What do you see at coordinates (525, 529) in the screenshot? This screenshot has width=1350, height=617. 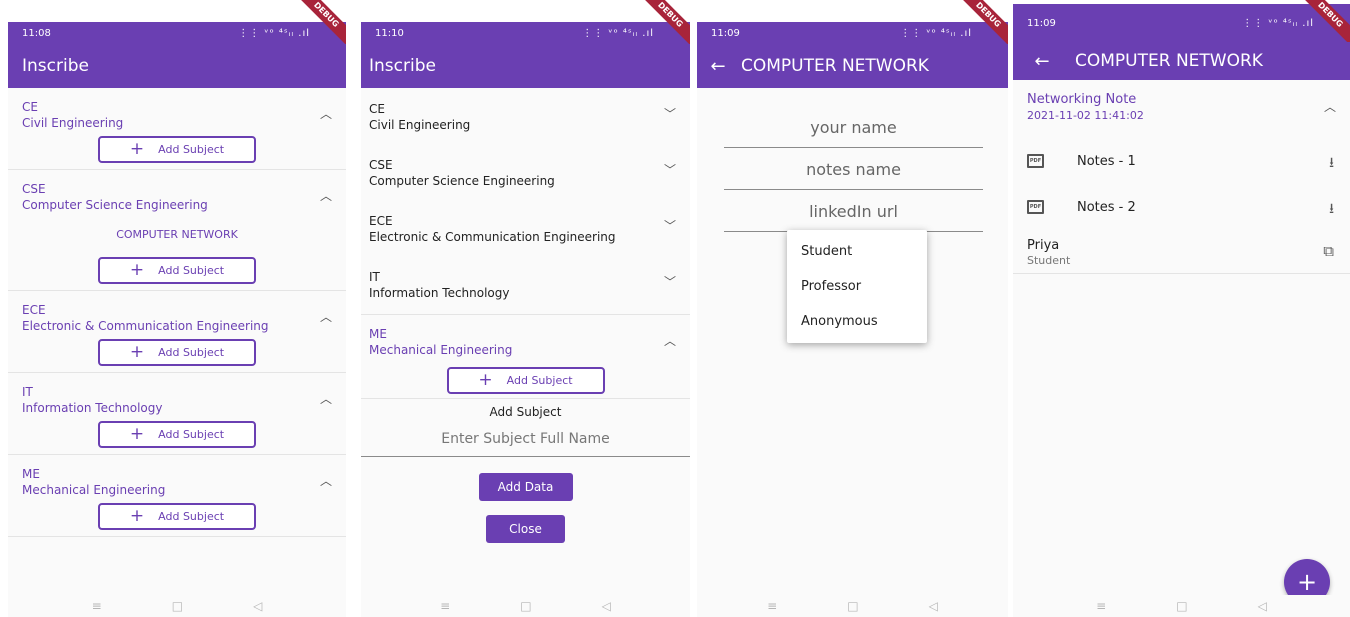 I see `close-button: Close` at bounding box center [525, 529].